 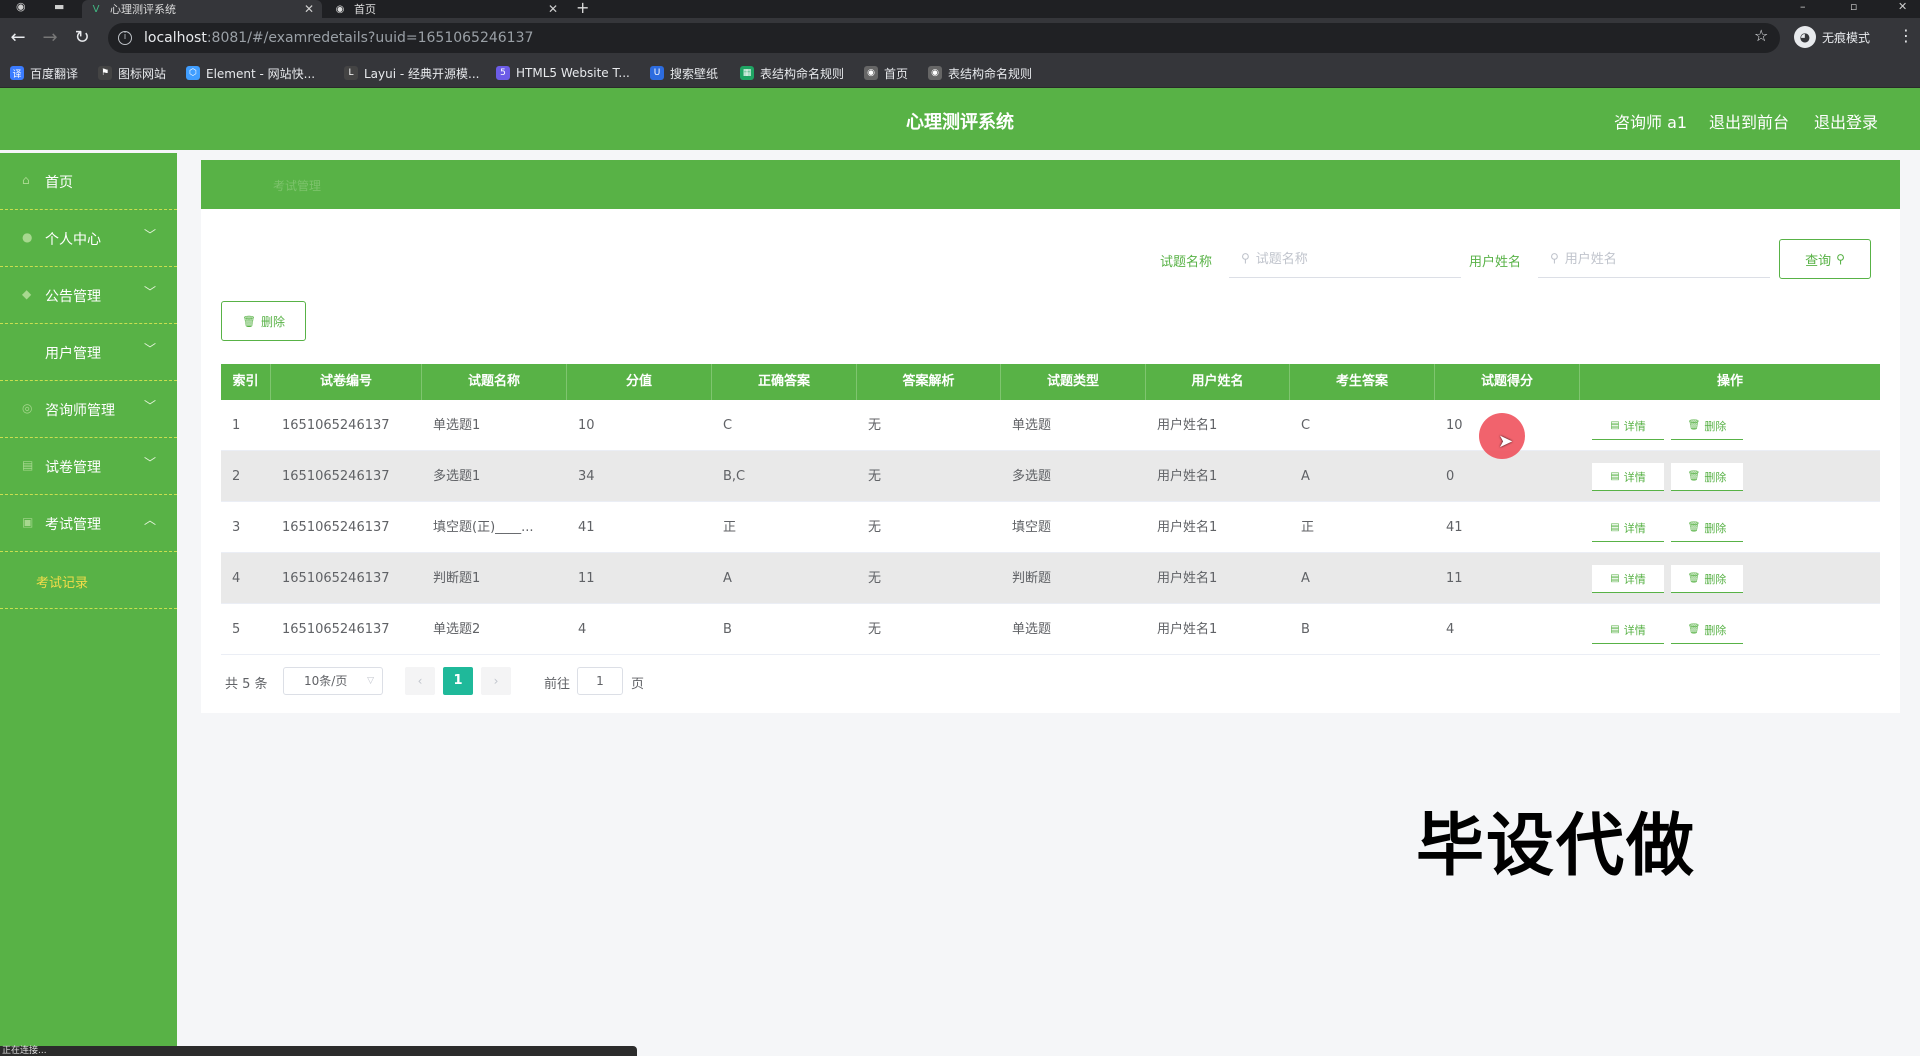 I want to click on cell-paper-id: 1651065246137, so click(x=336, y=629).